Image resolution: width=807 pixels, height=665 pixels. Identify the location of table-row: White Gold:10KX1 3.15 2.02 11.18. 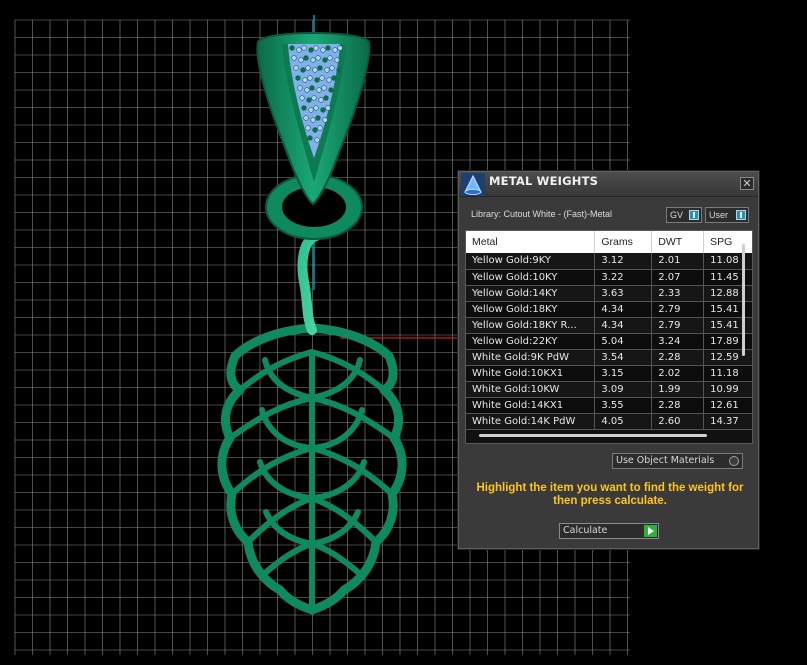
(609, 373).